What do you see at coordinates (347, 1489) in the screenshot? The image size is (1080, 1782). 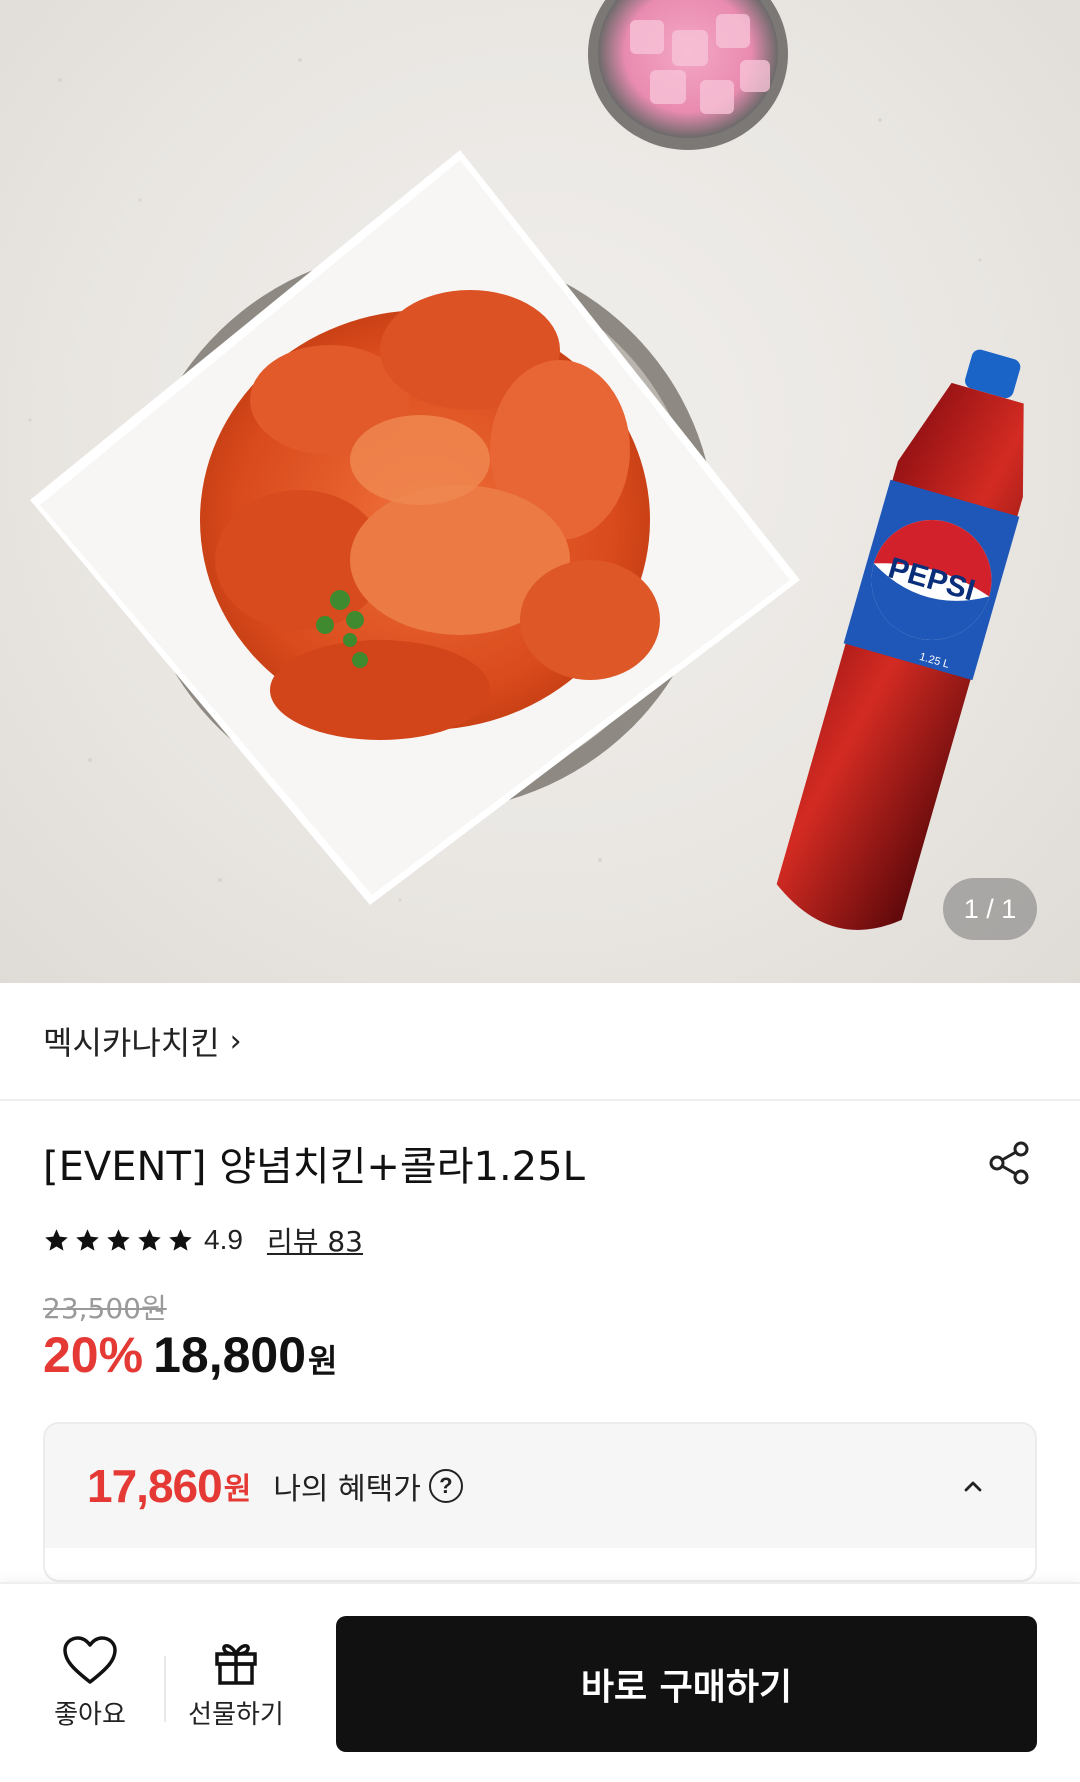 I see `benefit-label: 나의 혜택가` at bounding box center [347, 1489].